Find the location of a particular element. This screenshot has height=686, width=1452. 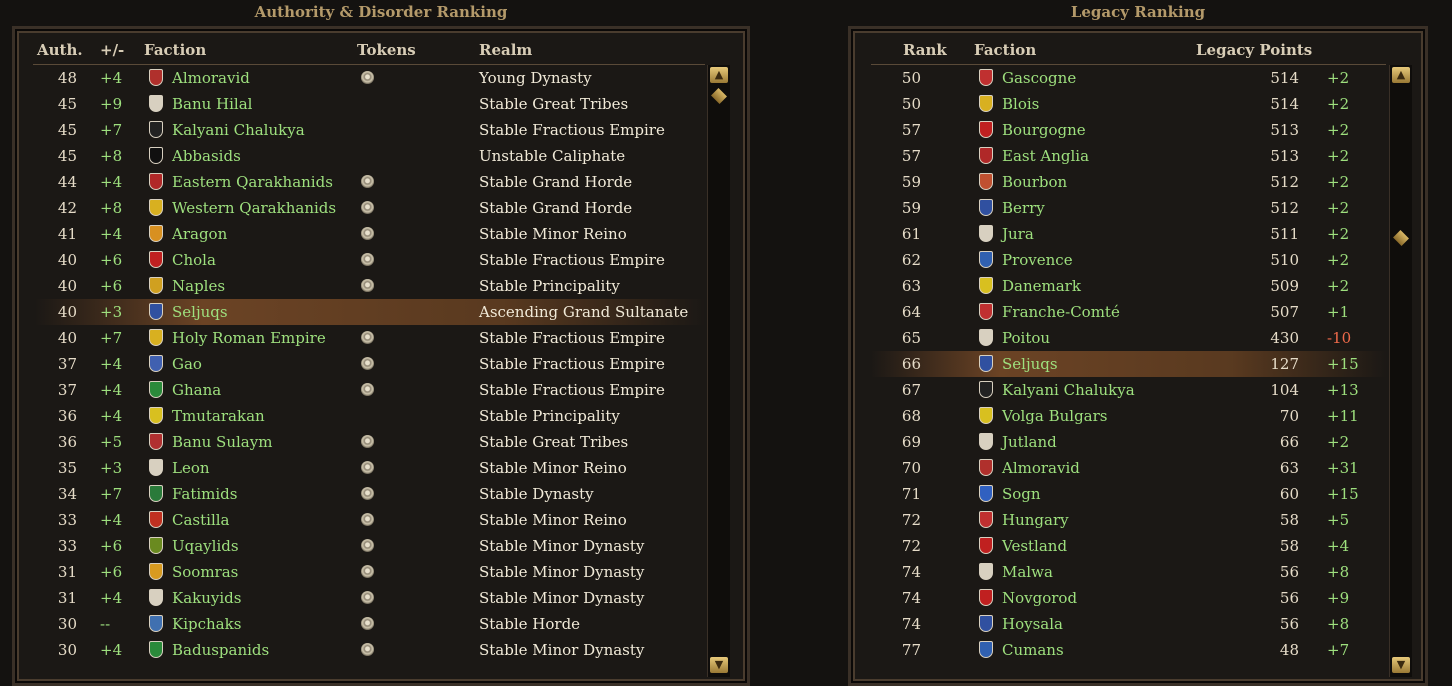

table-row: 36 +5 Banu Sulaym Stable Great Tribes is located at coordinates (370, 442).